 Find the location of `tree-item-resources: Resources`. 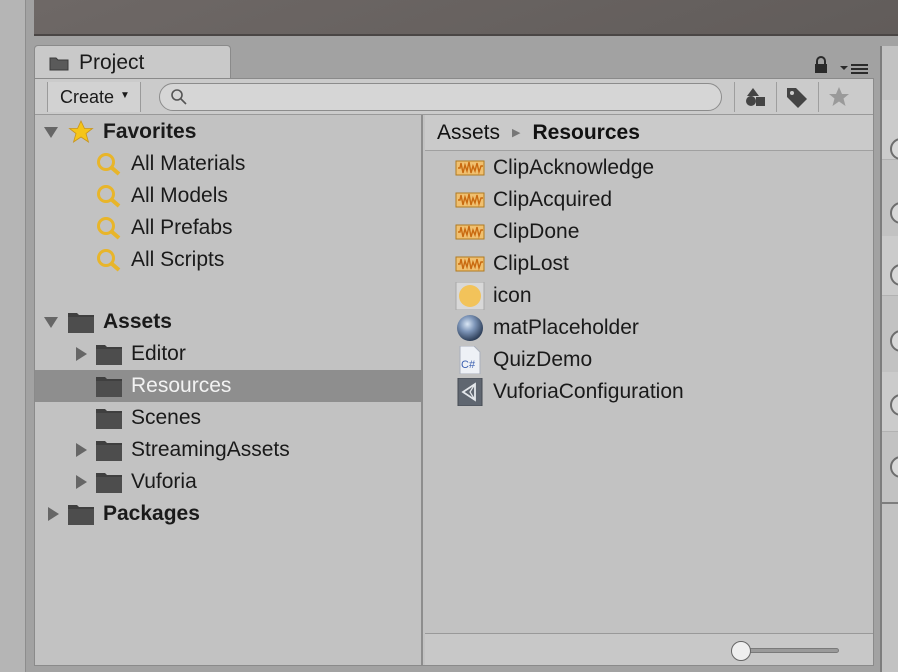

tree-item-resources: Resources is located at coordinates (228, 386).